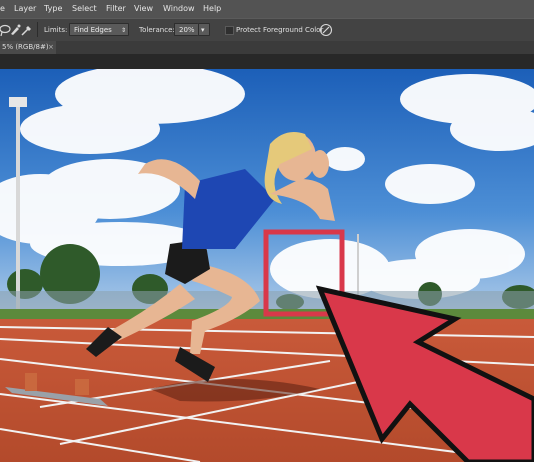 The image size is (534, 462). I want to click on tolerance-value: 20%, so click(187, 30).